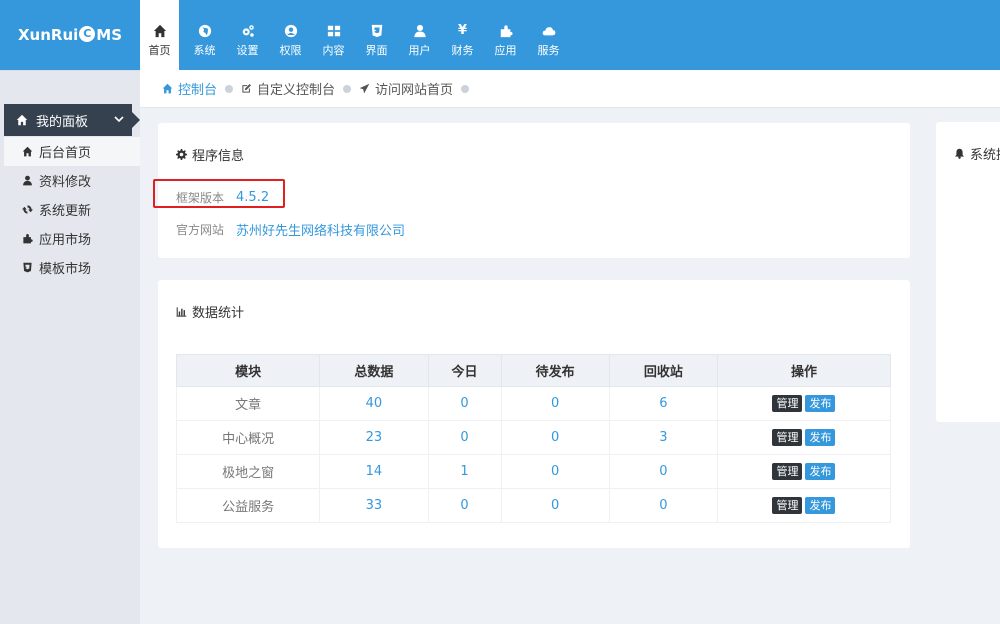  What do you see at coordinates (65, 182) in the screenshot?
I see `sidebar-item-label: 资料修改` at bounding box center [65, 182].